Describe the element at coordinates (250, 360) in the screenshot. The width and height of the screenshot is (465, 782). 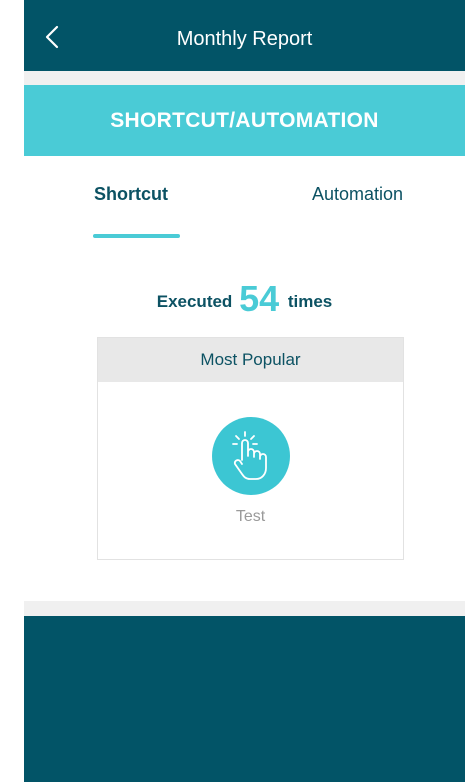
I see `most-popular-header: Most Popular` at that location.